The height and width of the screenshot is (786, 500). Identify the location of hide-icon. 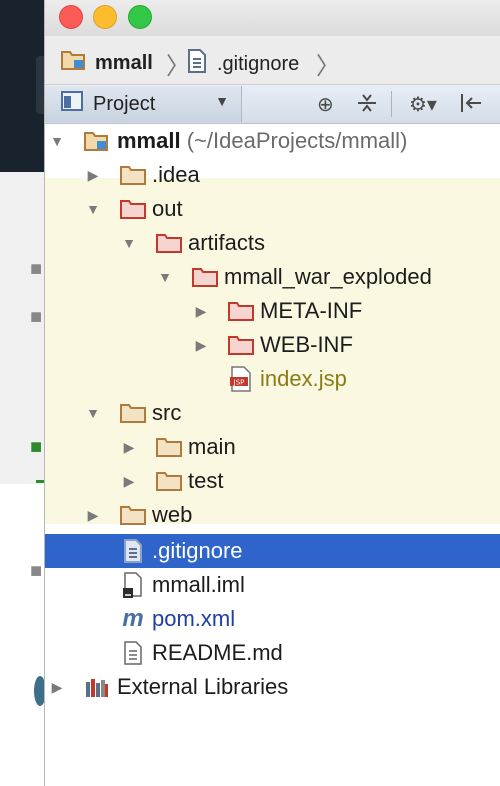
(471, 106).